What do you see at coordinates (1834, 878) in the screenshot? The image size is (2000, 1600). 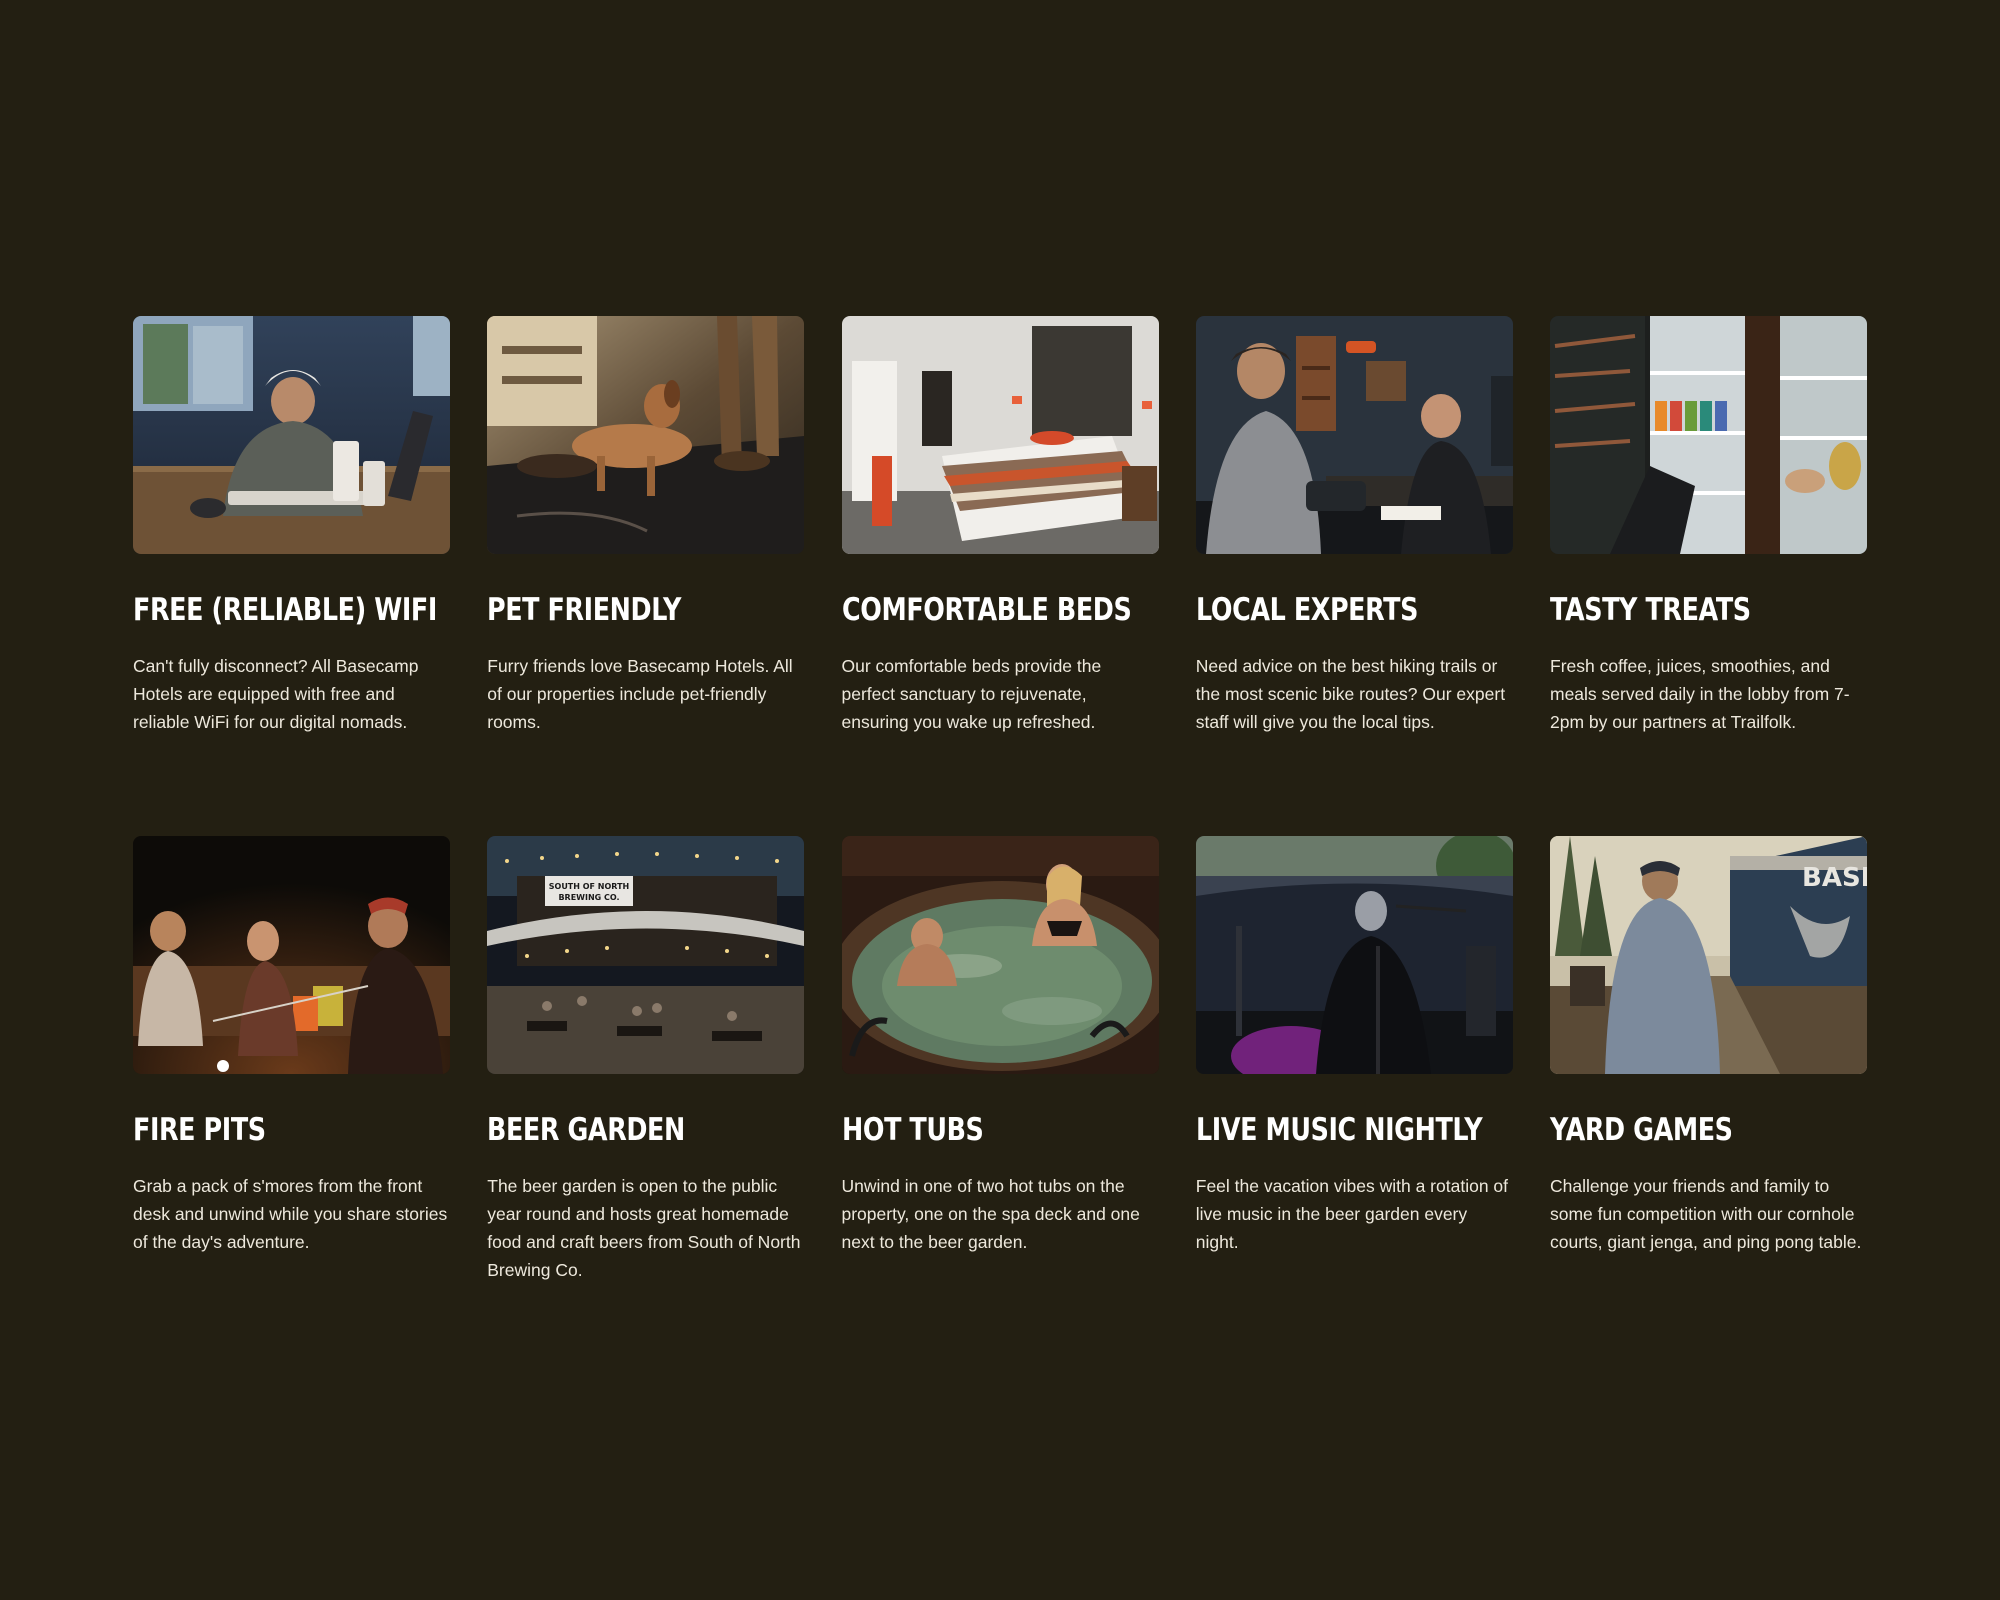 I see `basecamp-sign: BASE` at bounding box center [1834, 878].